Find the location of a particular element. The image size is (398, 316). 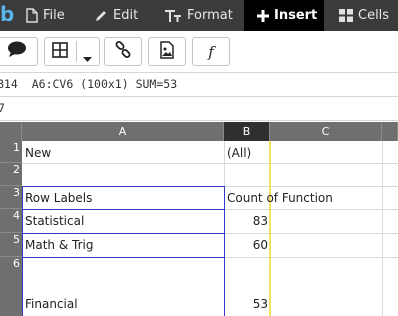

cells-grid-icon is located at coordinates (346, 15).